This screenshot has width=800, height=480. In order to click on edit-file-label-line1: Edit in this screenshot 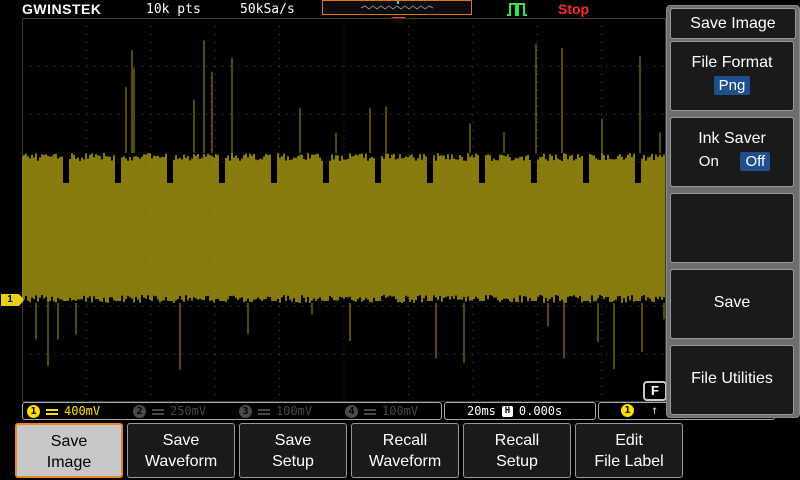, I will do `click(629, 440)`.